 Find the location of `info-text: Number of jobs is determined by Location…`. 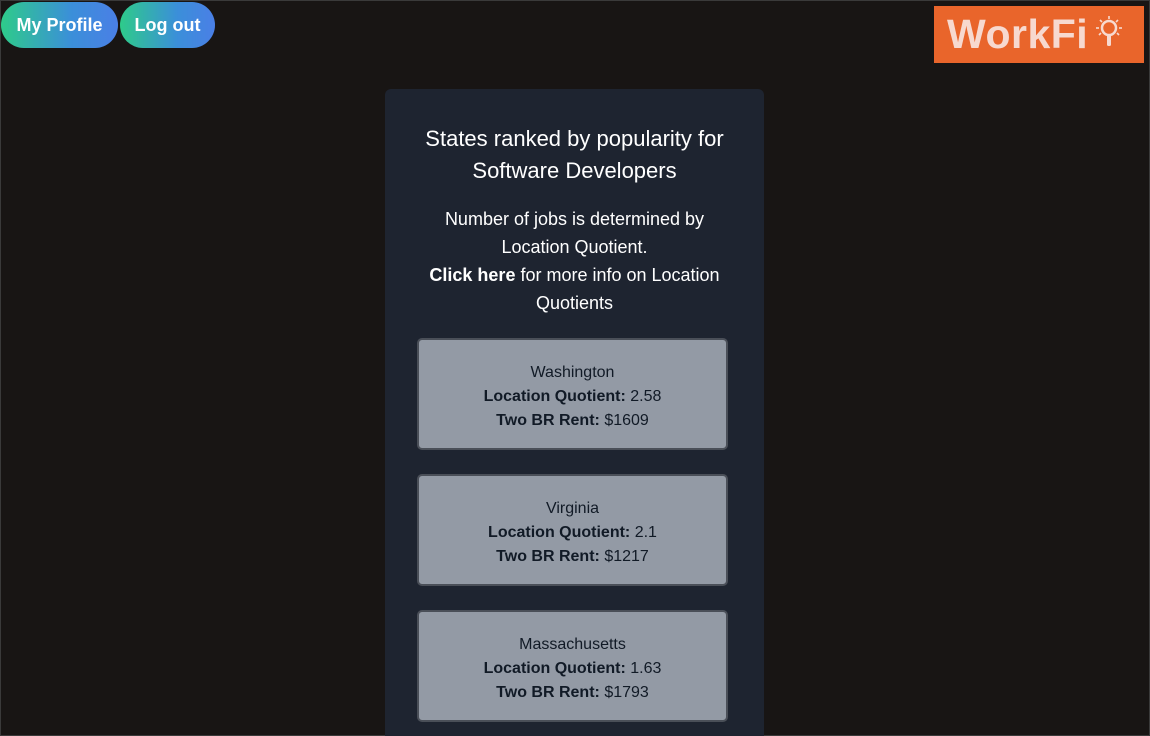

info-text: Number of jobs is determined by Location… is located at coordinates (574, 233).